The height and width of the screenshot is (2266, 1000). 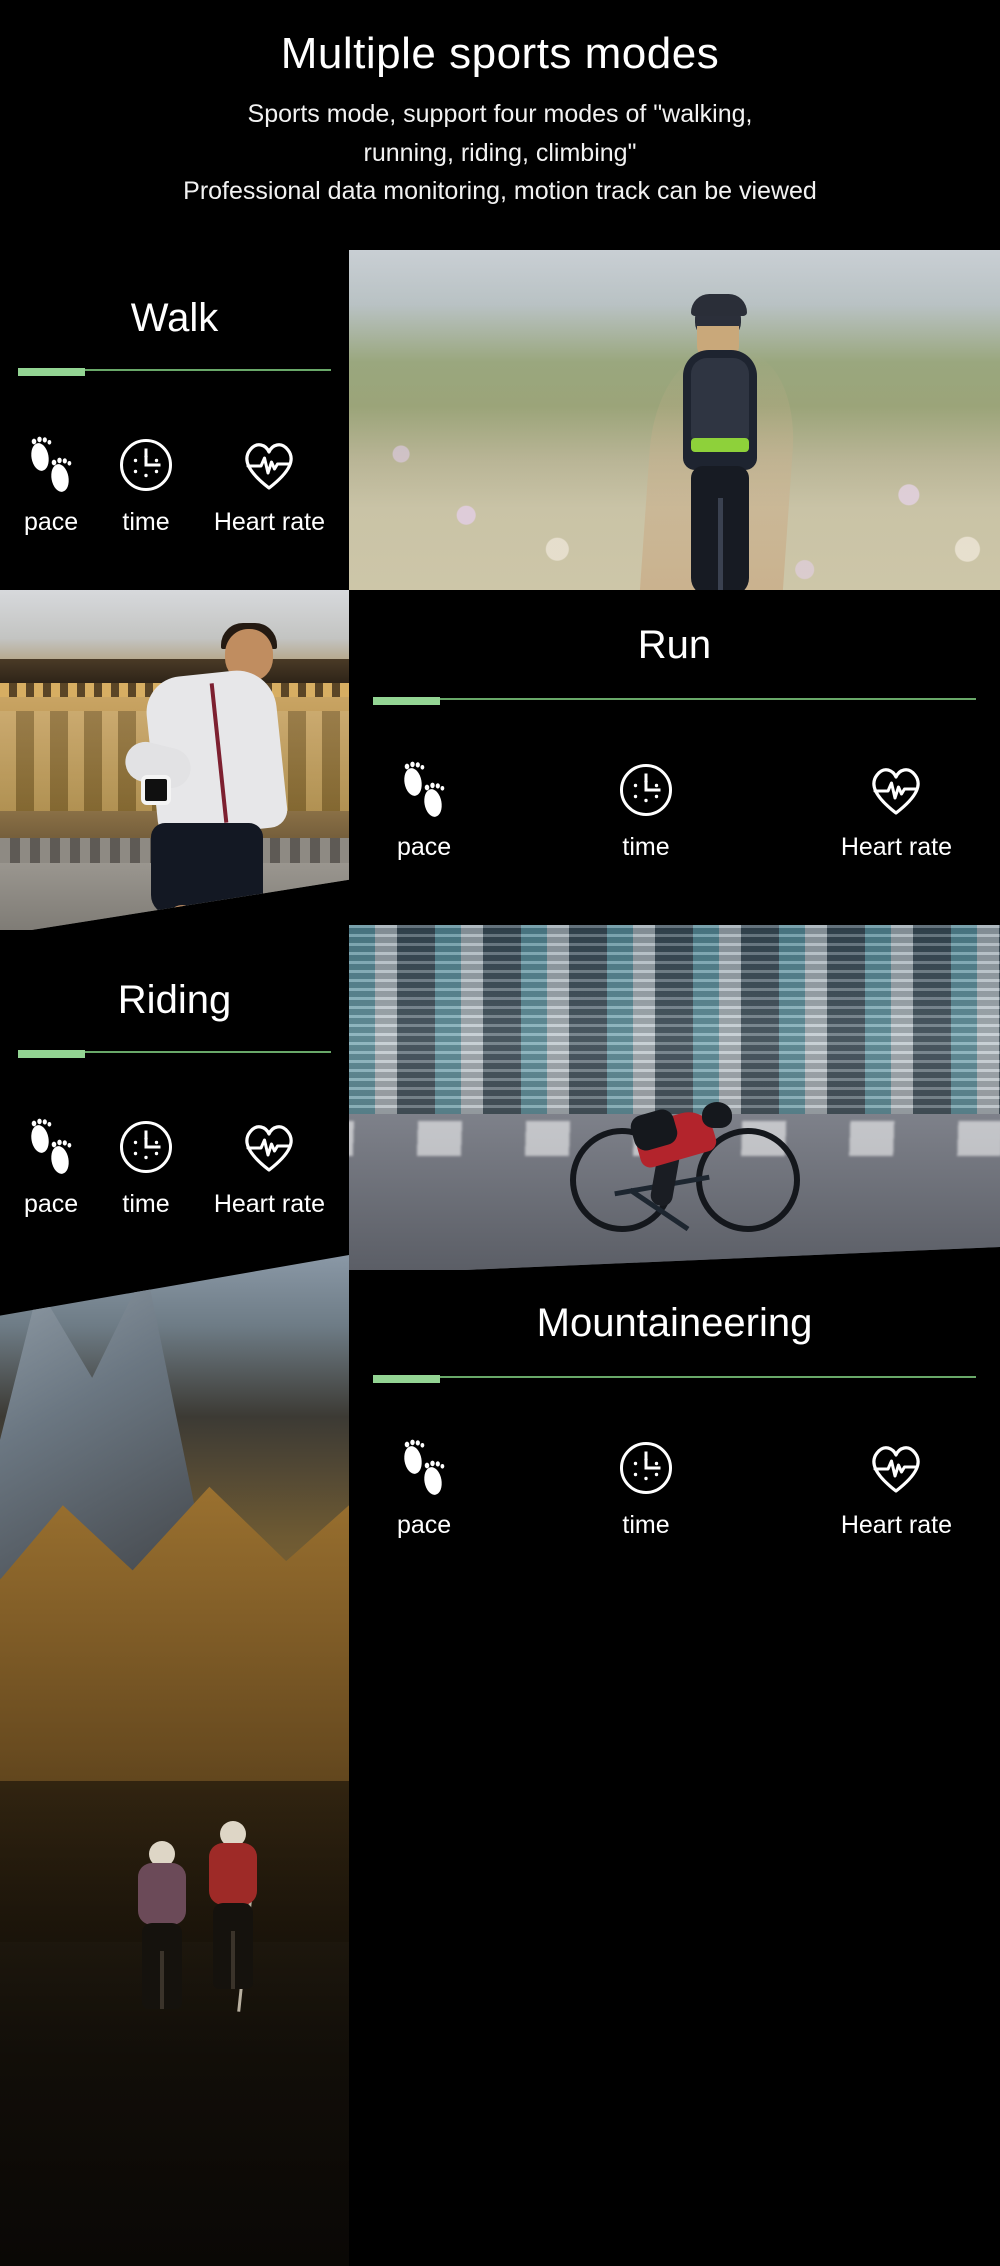 What do you see at coordinates (500, 53) in the screenshot?
I see `page-title: Multiple sports modes` at bounding box center [500, 53].